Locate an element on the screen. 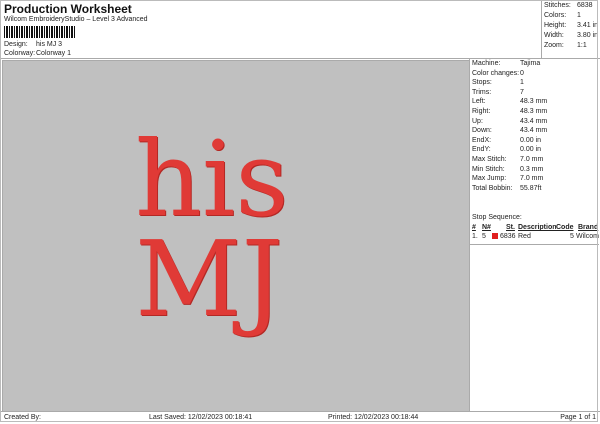  row-code: 5 is located at coordinates (572, 236).